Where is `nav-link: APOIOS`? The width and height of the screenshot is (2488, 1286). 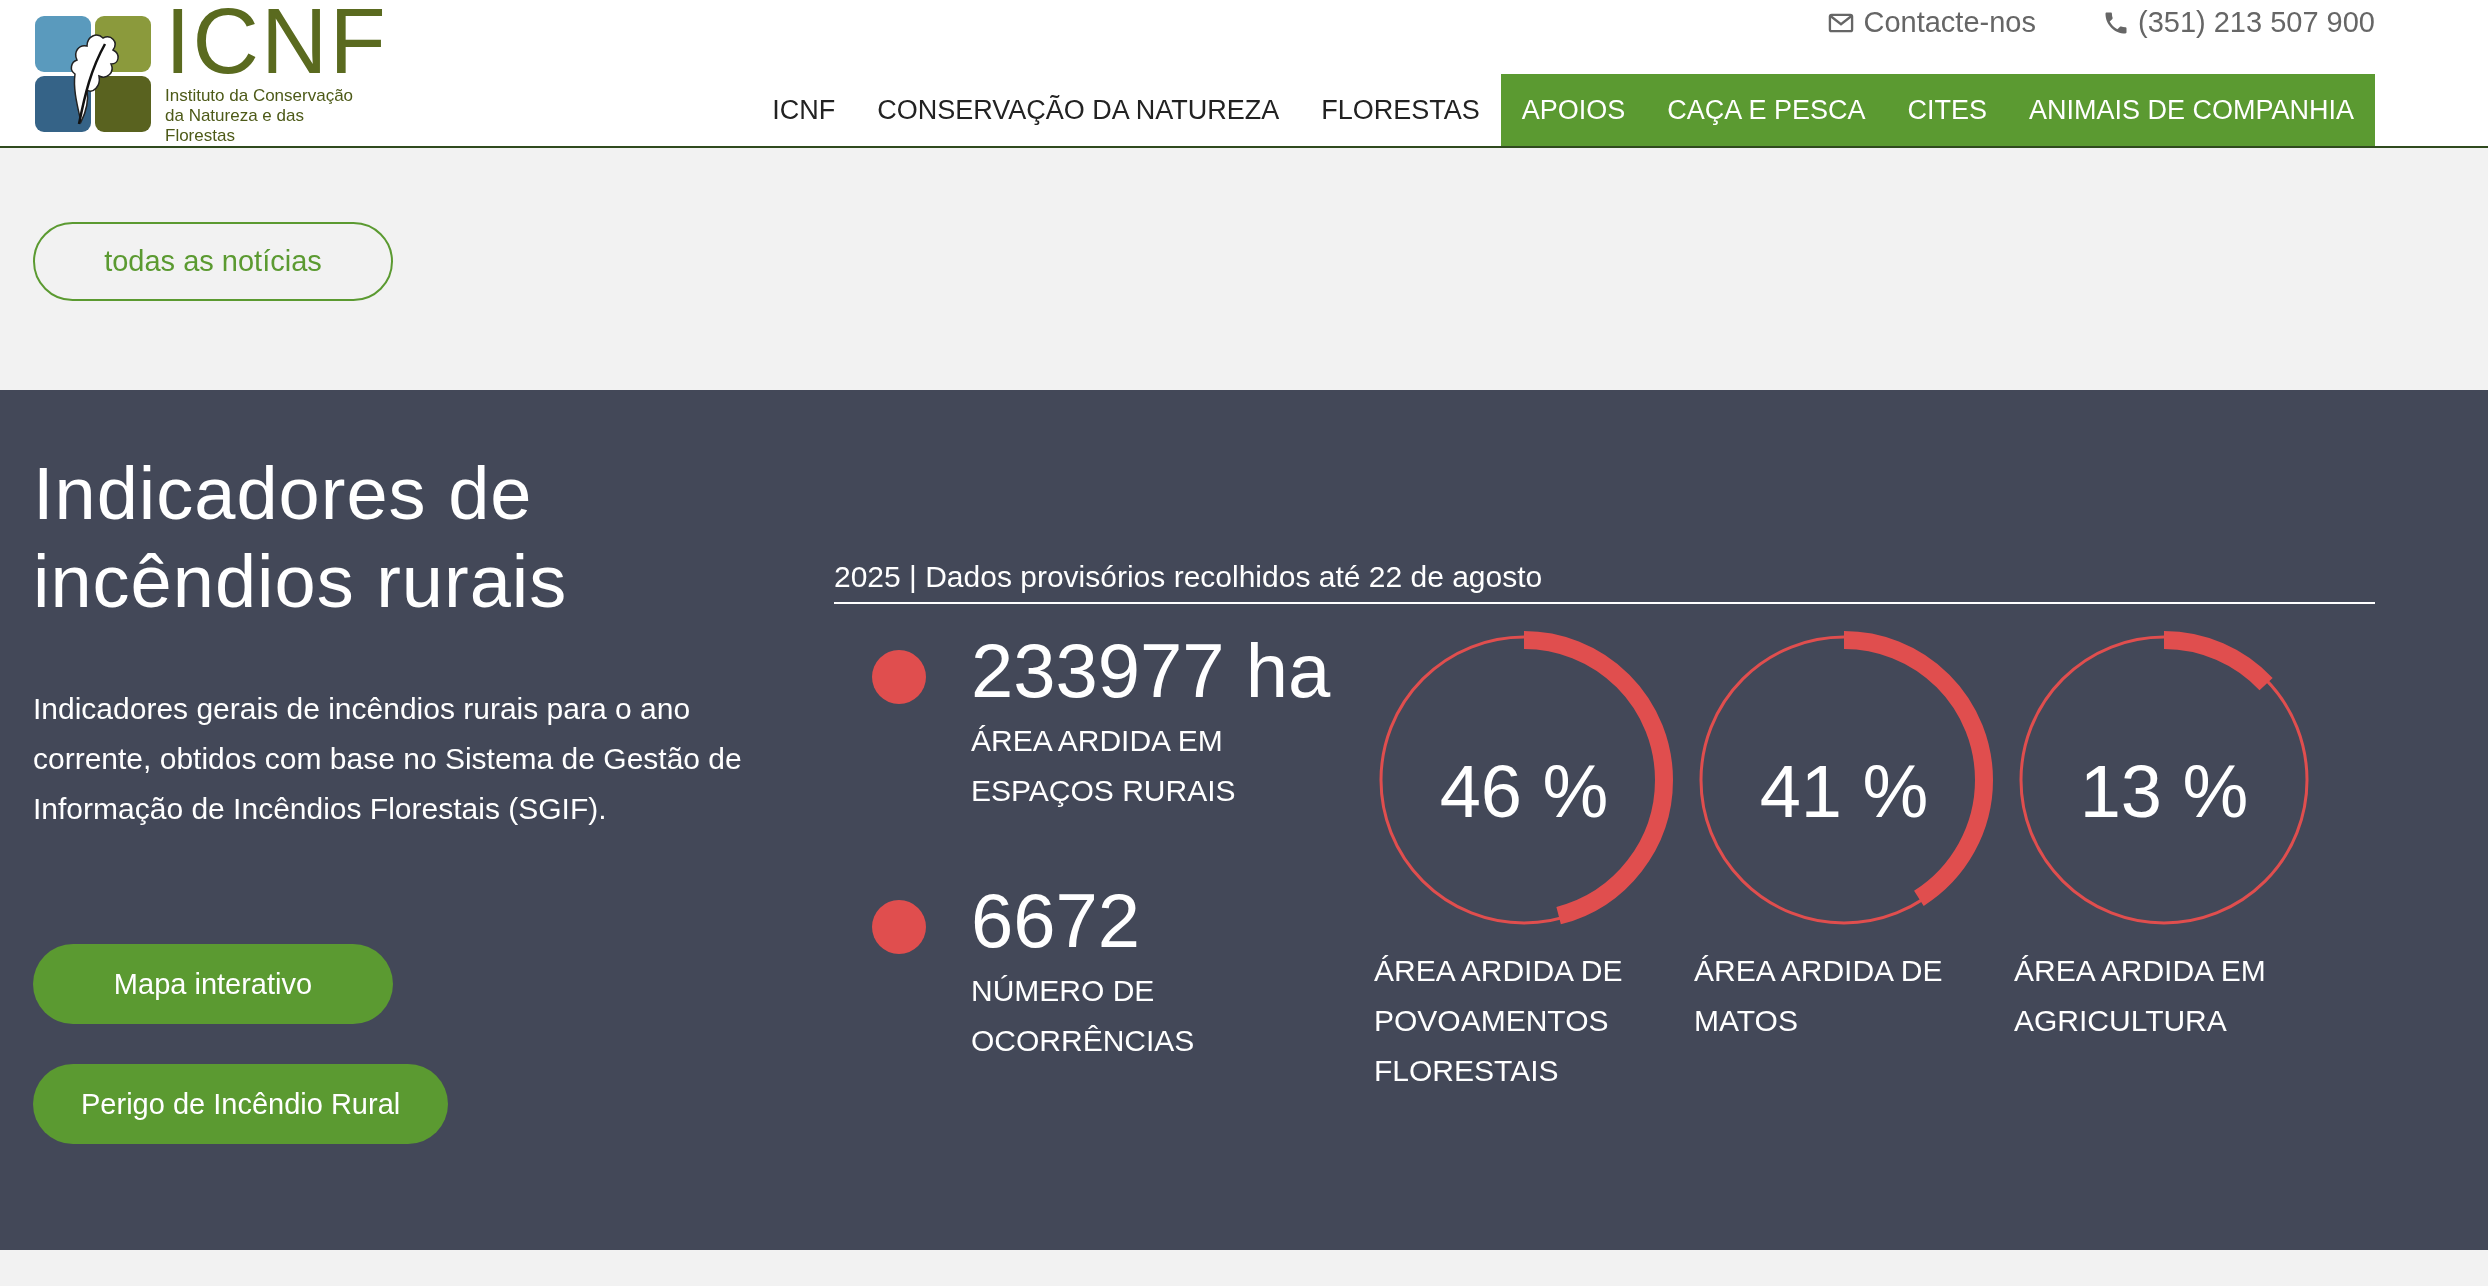
nav-link: APOIOS is located at coordinates (1573, 110).